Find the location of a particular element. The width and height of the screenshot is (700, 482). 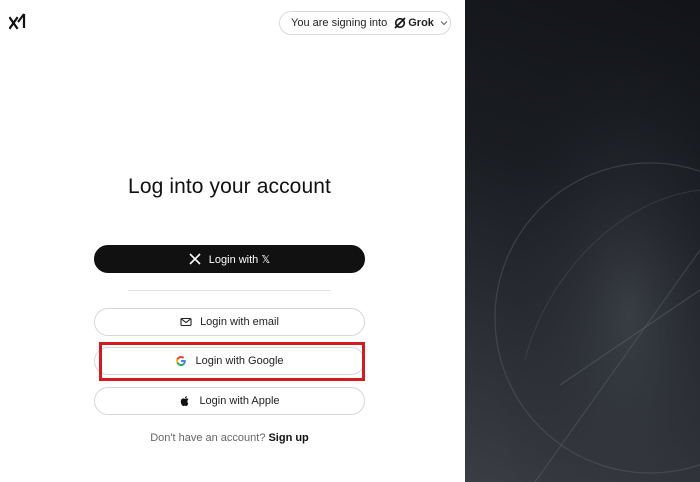

login-with-email-label: Login with email is located at coordinates (239, 322).